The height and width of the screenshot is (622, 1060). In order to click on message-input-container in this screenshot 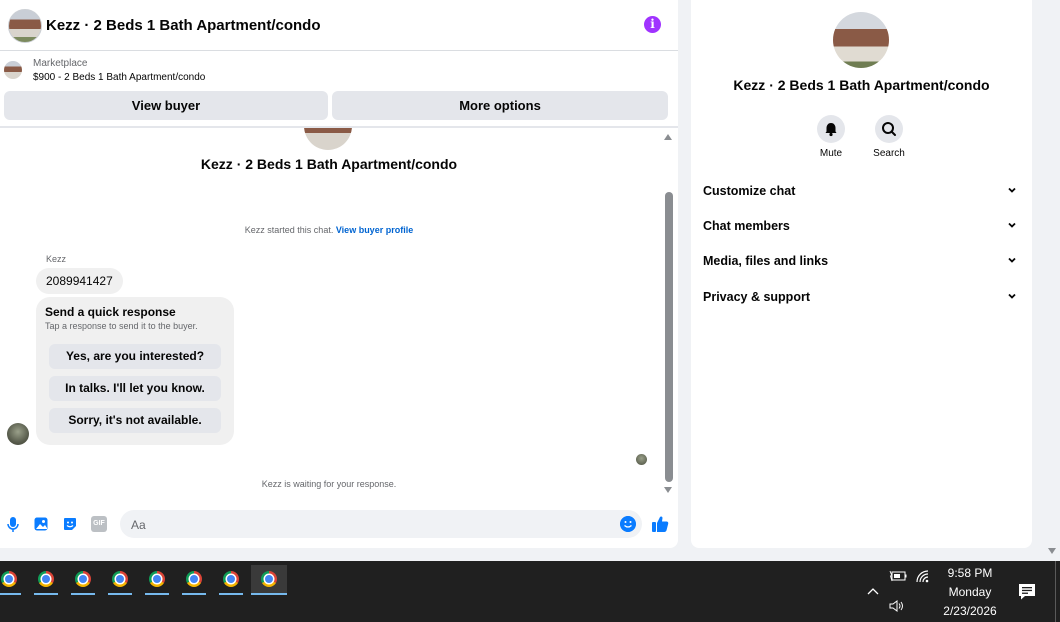, I will do `click(381, 525)`.